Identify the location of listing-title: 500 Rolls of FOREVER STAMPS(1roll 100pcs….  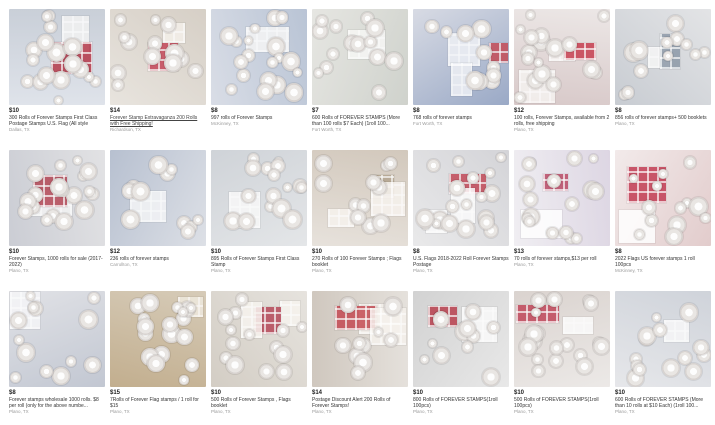
(562, 403).